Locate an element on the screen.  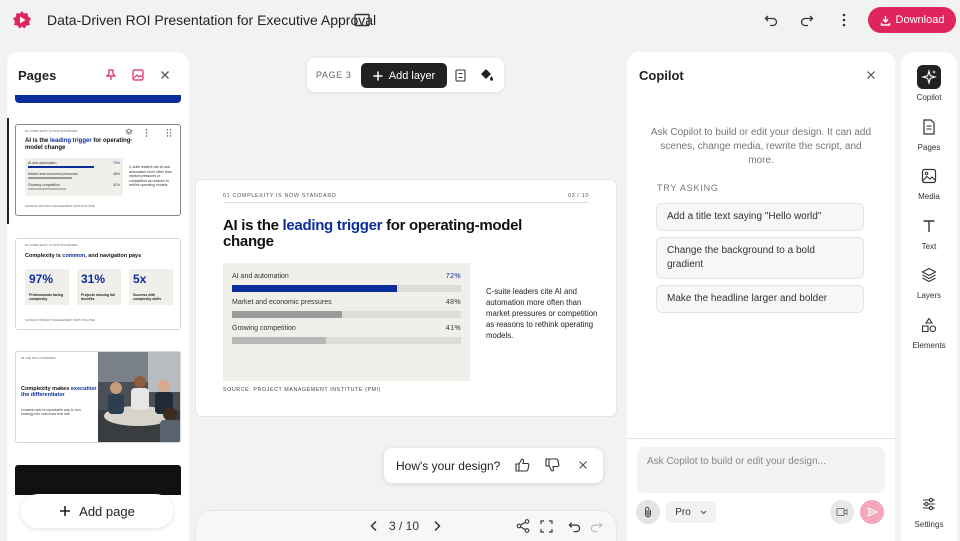
suggestion-chip: Change the background to a bold gradient is located at coordinates (760, 258).